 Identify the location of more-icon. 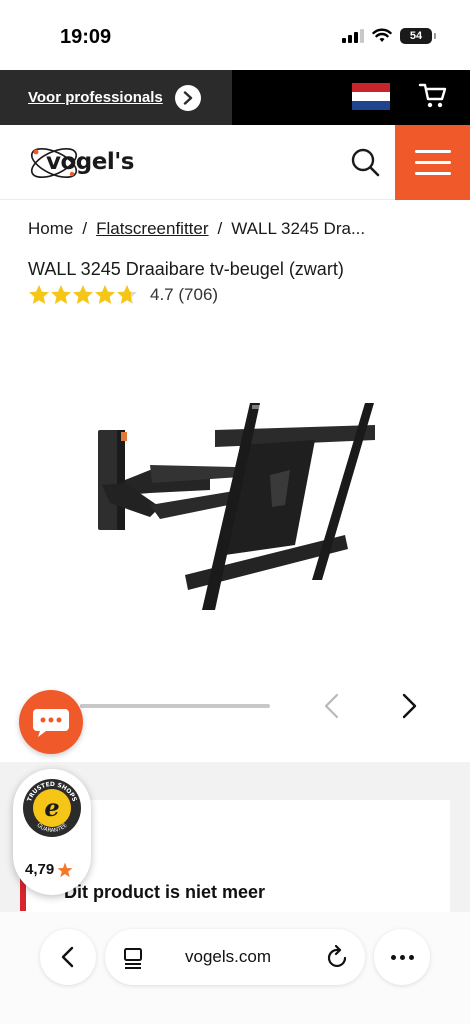
(393, 957).